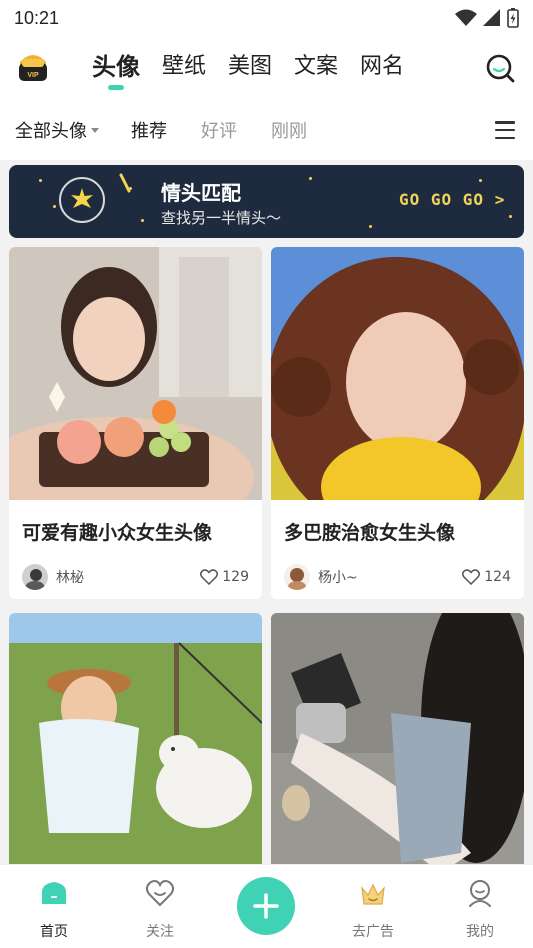 The height and width of the screenshot is (948, 533). What do you see at coordinates (370, 533) in the screenshot?
I see `card-title: 多巴胺治愈女生头像` at bounding box center [370, 533].